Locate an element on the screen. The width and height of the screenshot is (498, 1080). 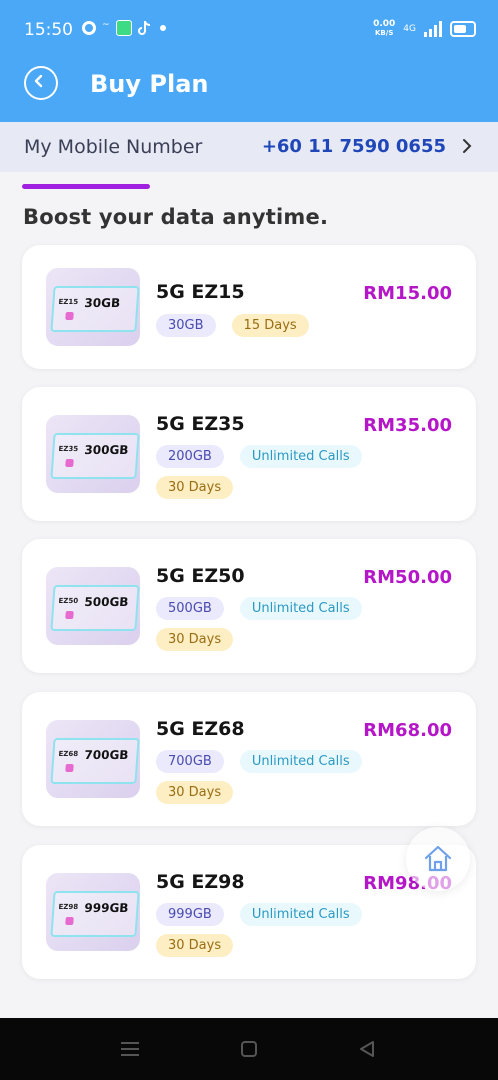
plan-name: 5G EZ15 is located at coordinates (200, 292).